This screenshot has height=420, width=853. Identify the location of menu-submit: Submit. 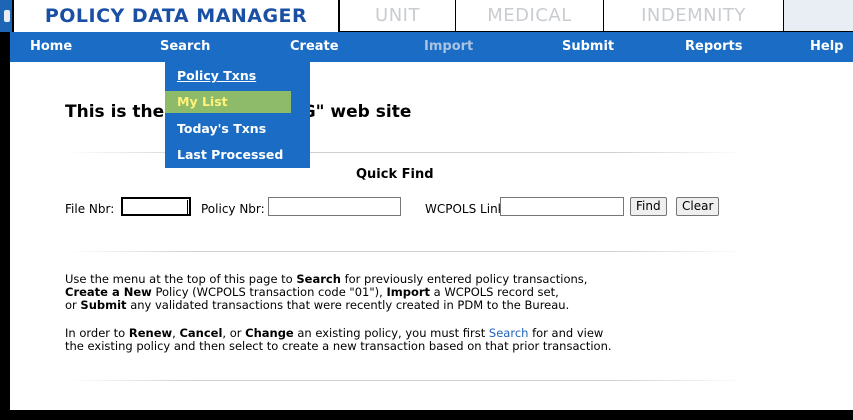
(588, 47).